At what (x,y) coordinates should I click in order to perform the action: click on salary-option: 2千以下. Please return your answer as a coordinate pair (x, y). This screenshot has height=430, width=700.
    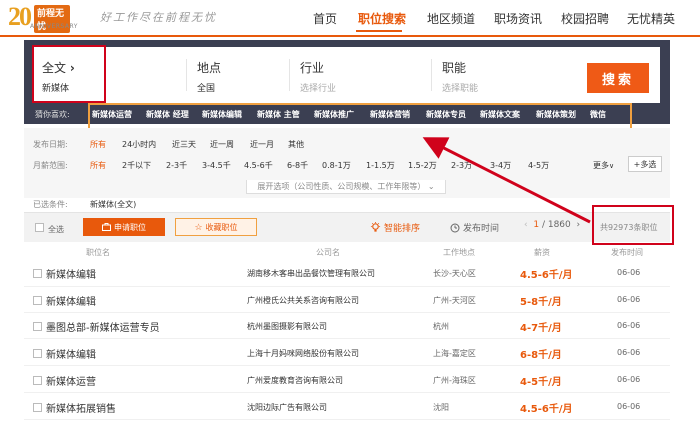
    Looking at the image, I should click on (136, 165).